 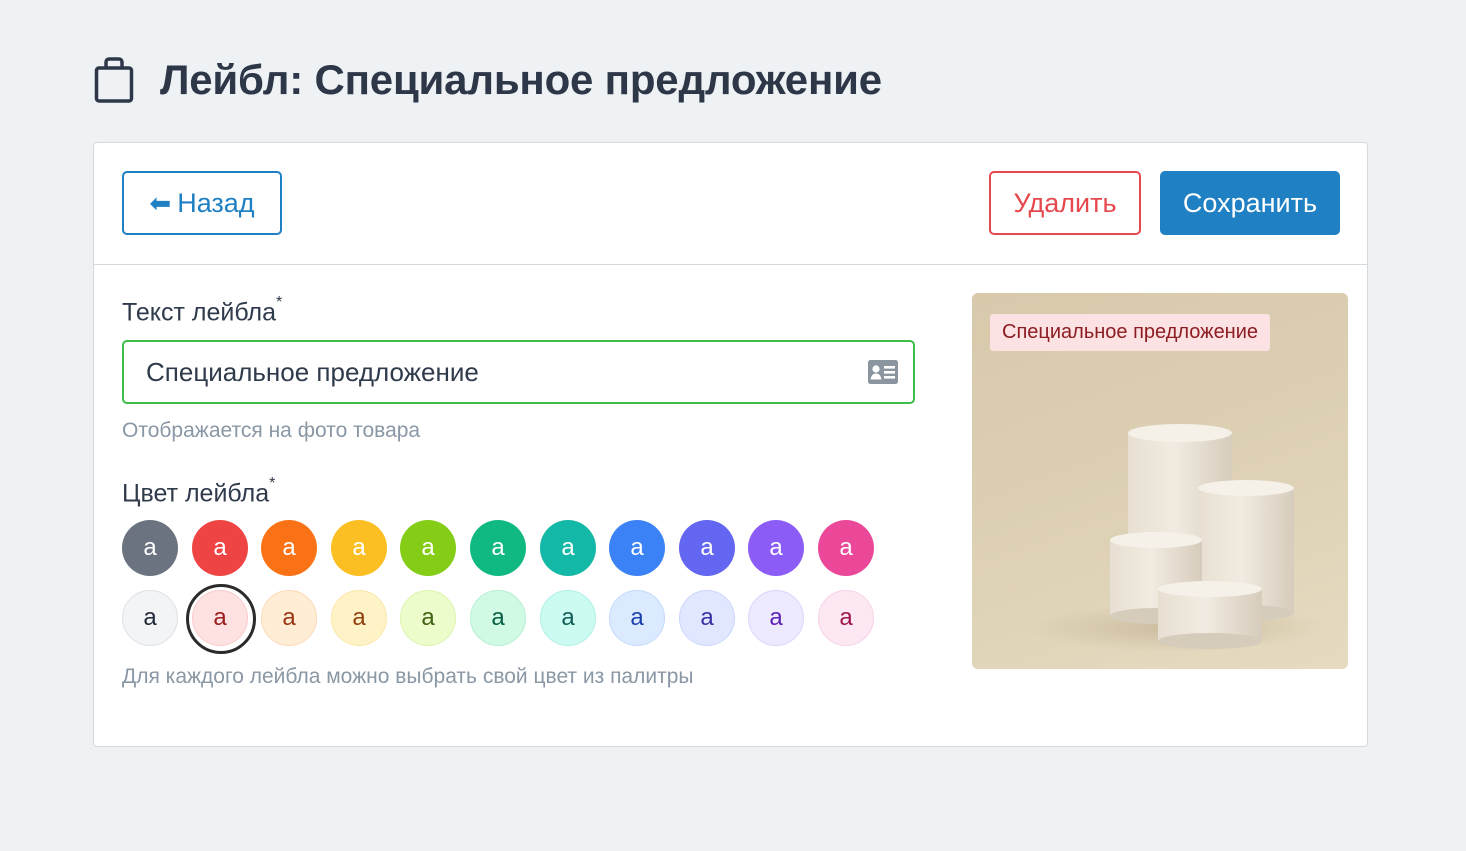 I want to click on color-swatch-pink: a, so click(x=846, y=548).